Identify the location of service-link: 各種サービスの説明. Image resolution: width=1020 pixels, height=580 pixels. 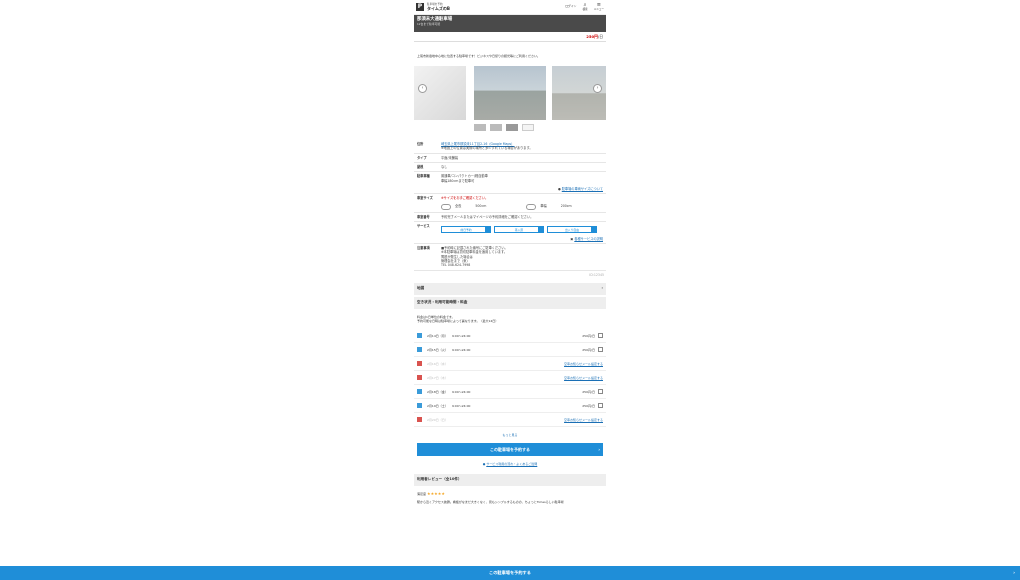
(588, 239).